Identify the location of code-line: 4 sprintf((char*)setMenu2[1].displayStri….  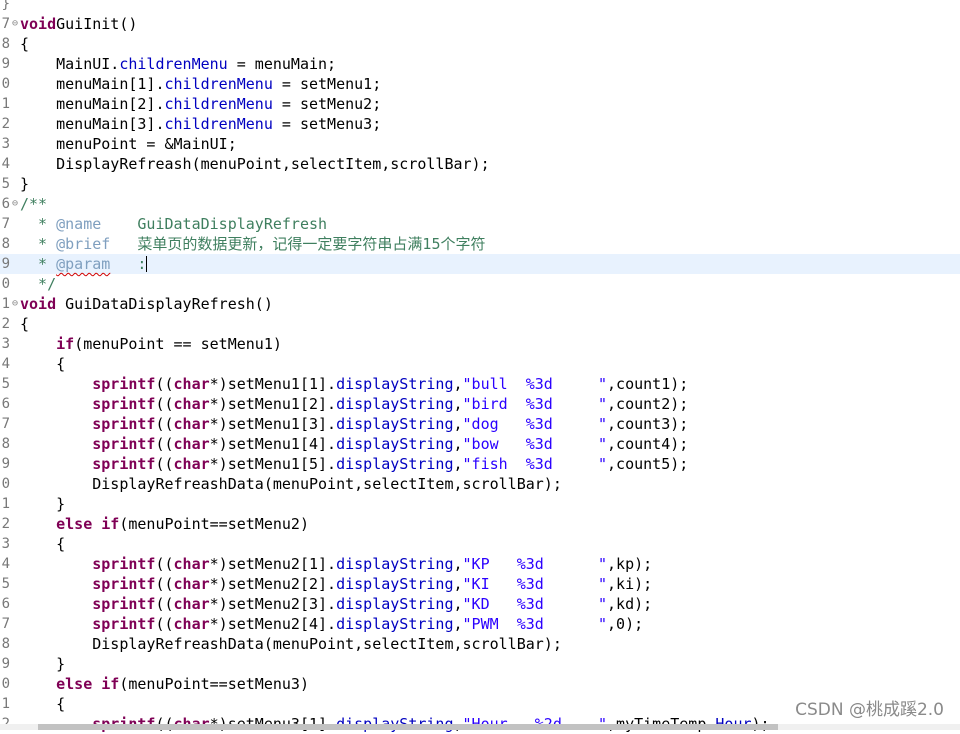
(480, 564).